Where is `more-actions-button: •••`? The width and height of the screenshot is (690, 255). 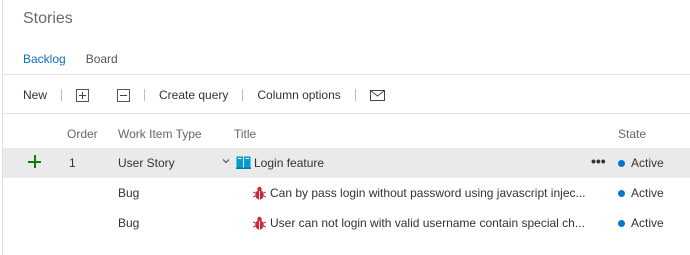 more-actions-button: ••• is located at coordinates (598, 161).